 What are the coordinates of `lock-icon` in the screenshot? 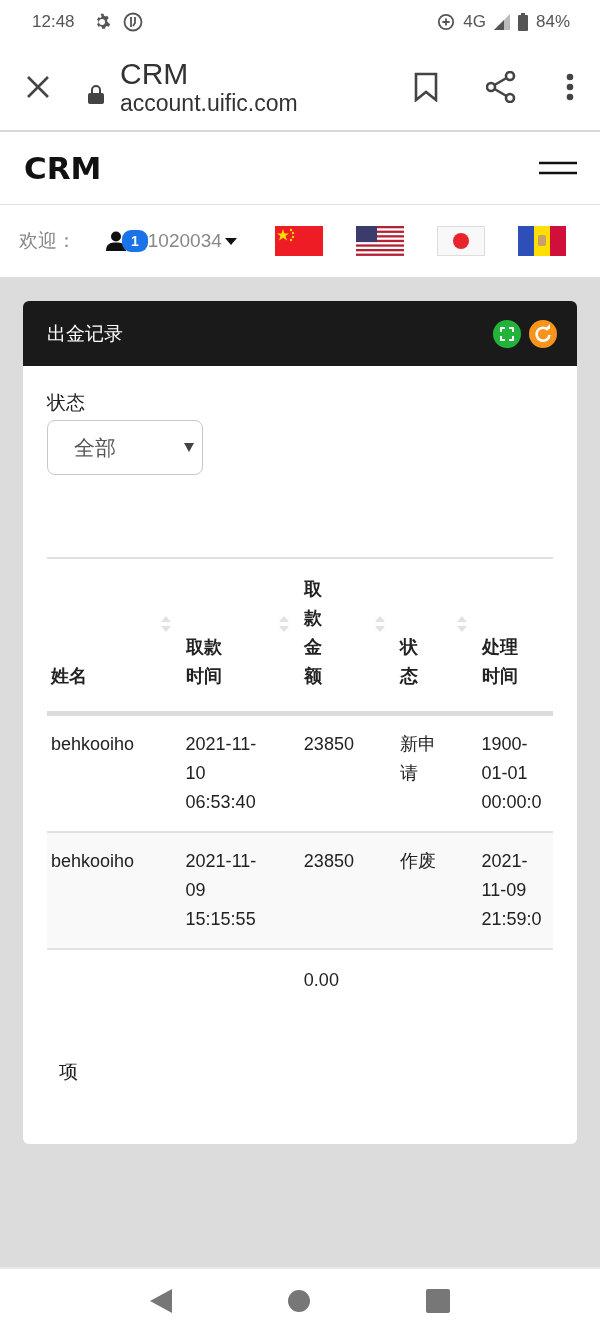 It's located at (96, 94).